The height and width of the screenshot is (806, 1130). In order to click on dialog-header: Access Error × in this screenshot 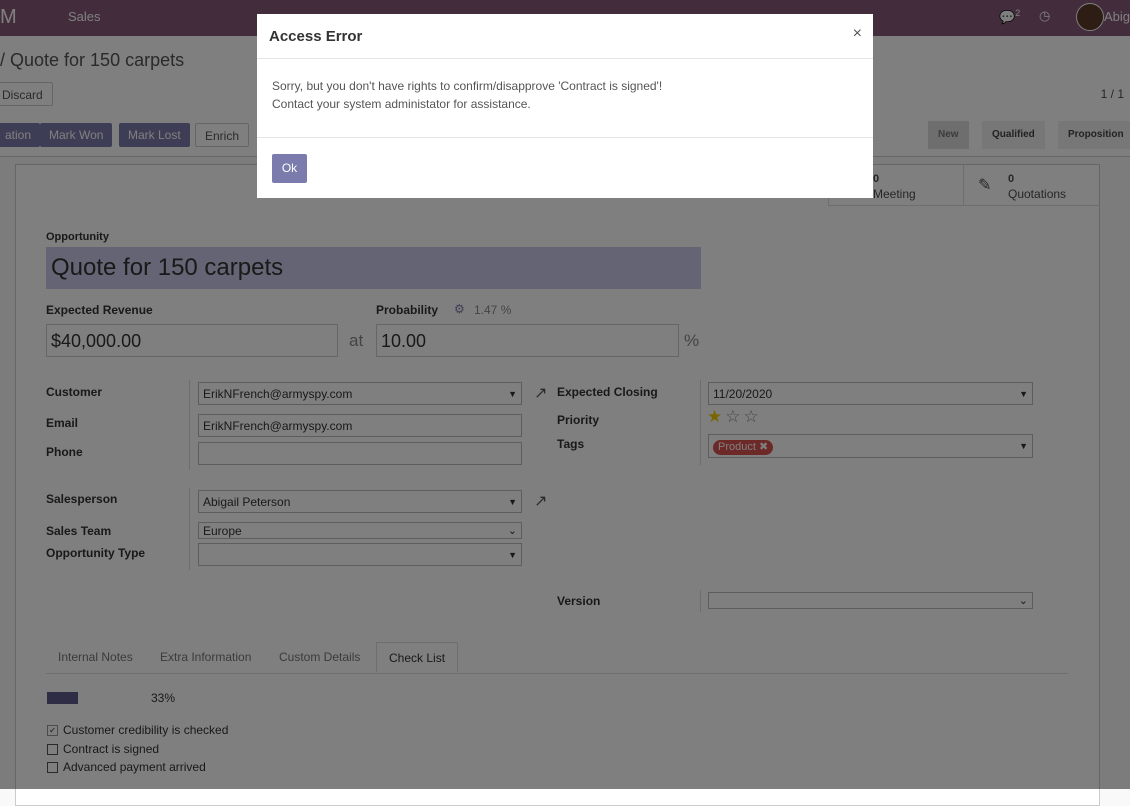, I will do `click(565, 36)`.